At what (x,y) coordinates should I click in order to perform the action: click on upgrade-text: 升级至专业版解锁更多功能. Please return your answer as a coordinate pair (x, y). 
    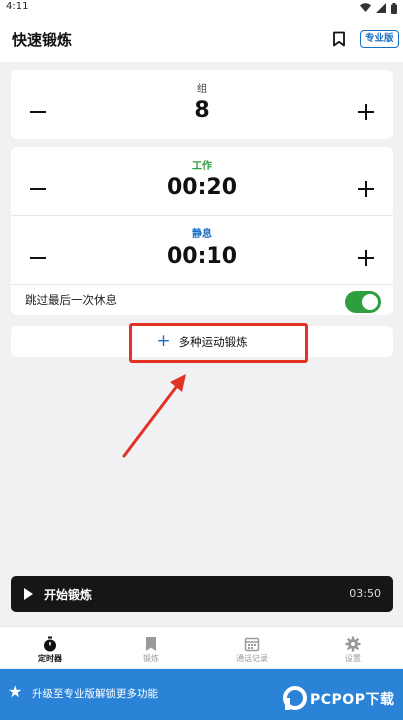
    Looking at the image, I should click on (95, 694).